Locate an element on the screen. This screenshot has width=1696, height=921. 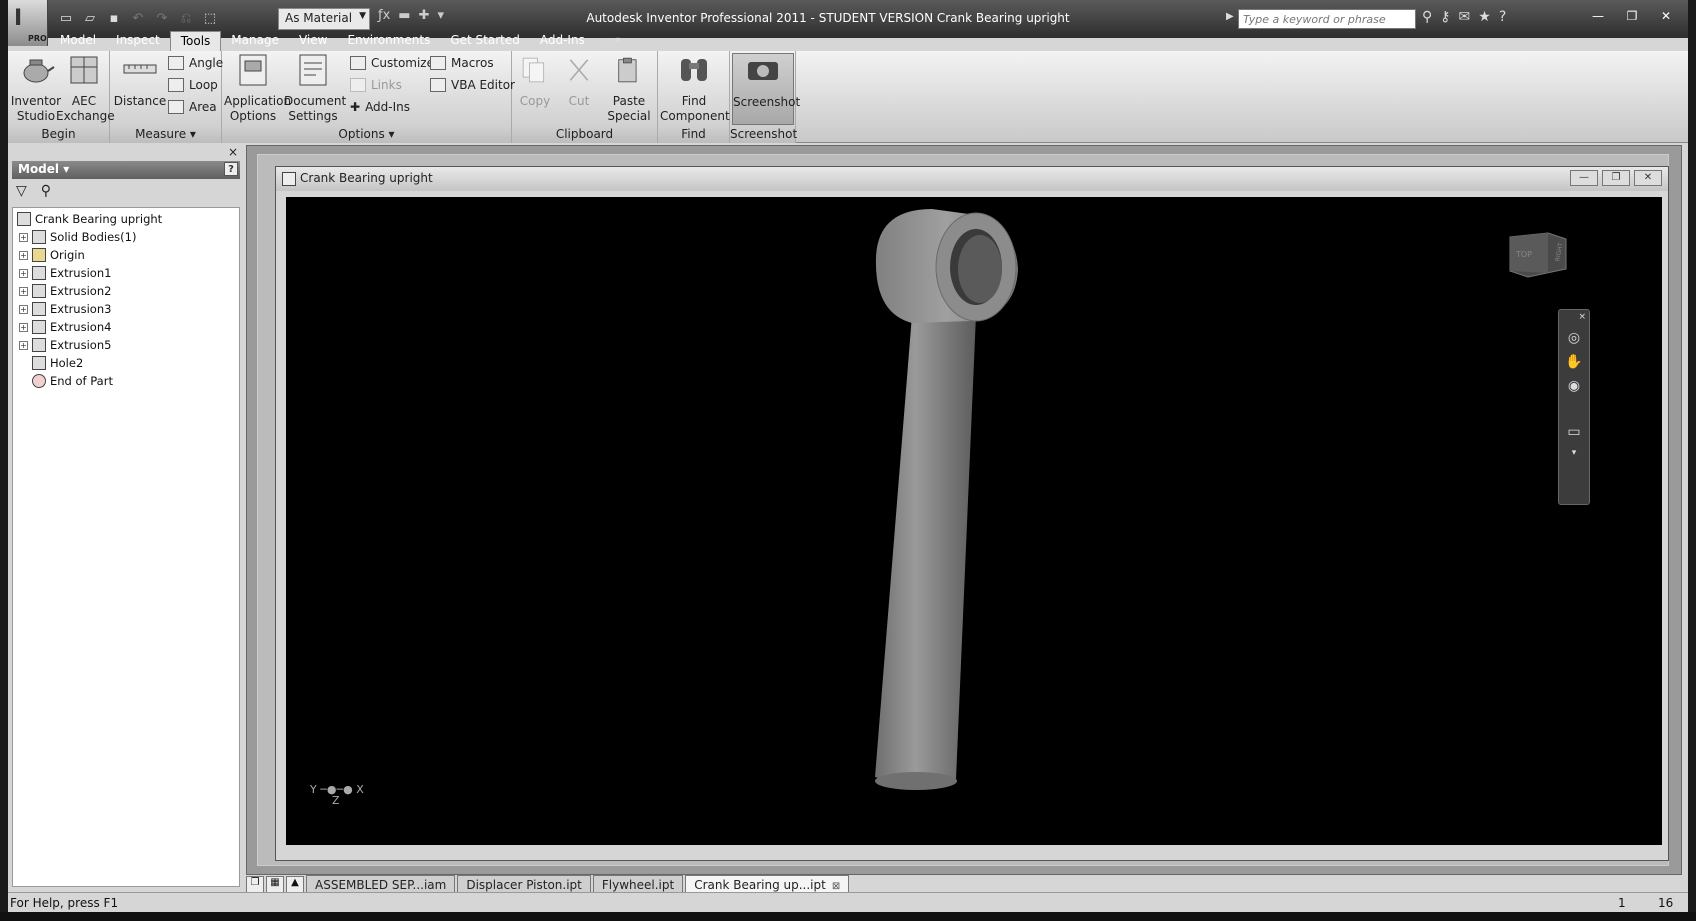
application-menu-button: I PRO is located at coordinates (28, 23).